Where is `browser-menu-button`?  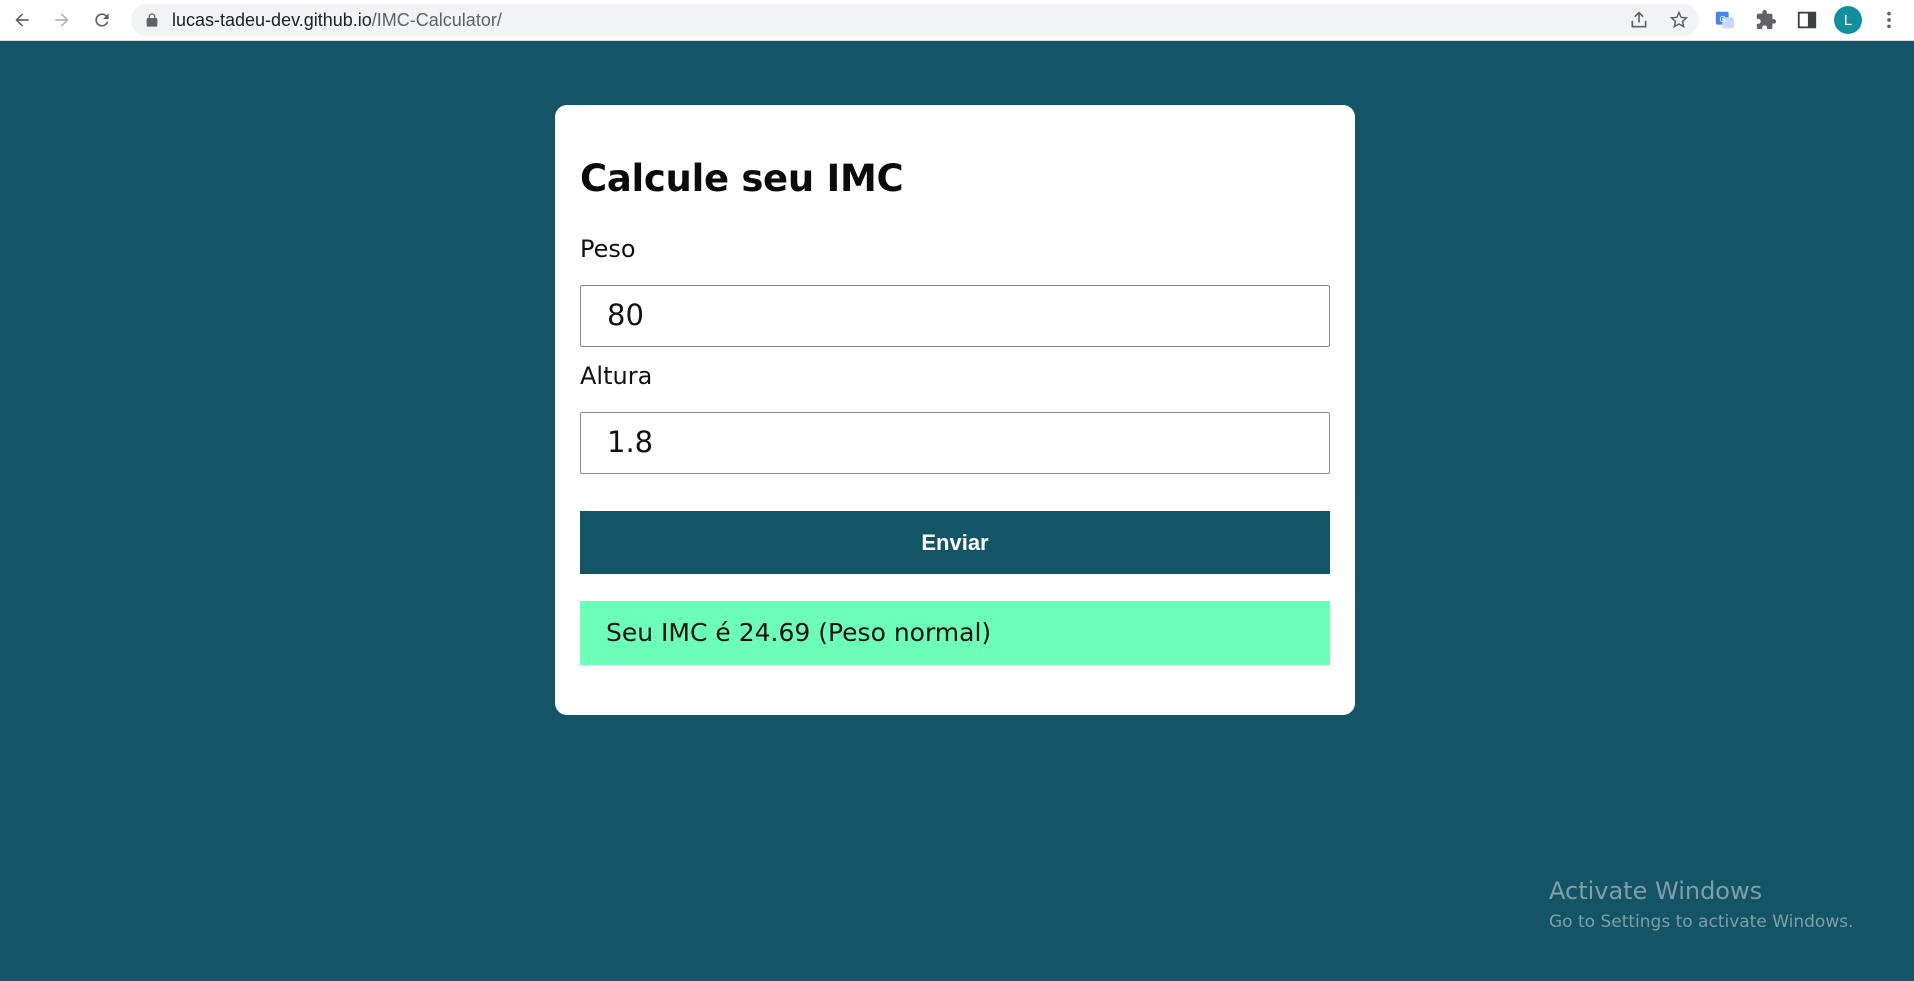 browser-menu-button is located at coordinates (1889, 20).